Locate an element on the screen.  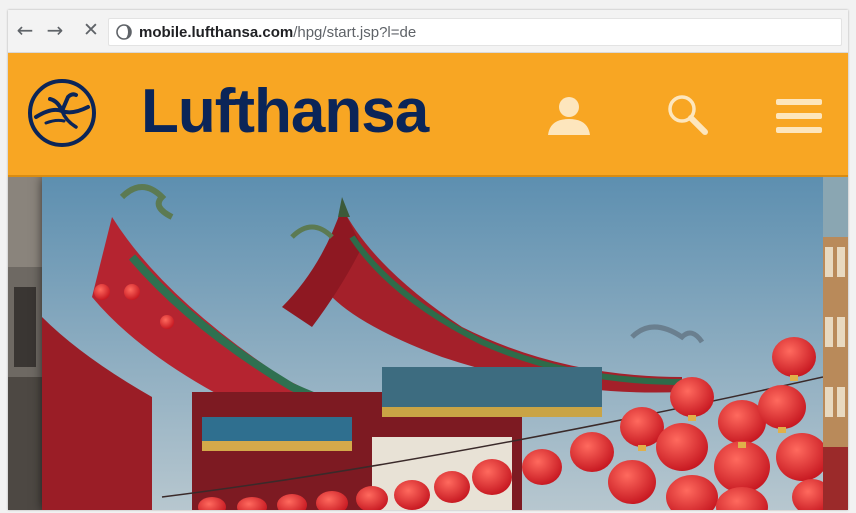
lufthansa-crane-logo is located at coordinates (62, 113).